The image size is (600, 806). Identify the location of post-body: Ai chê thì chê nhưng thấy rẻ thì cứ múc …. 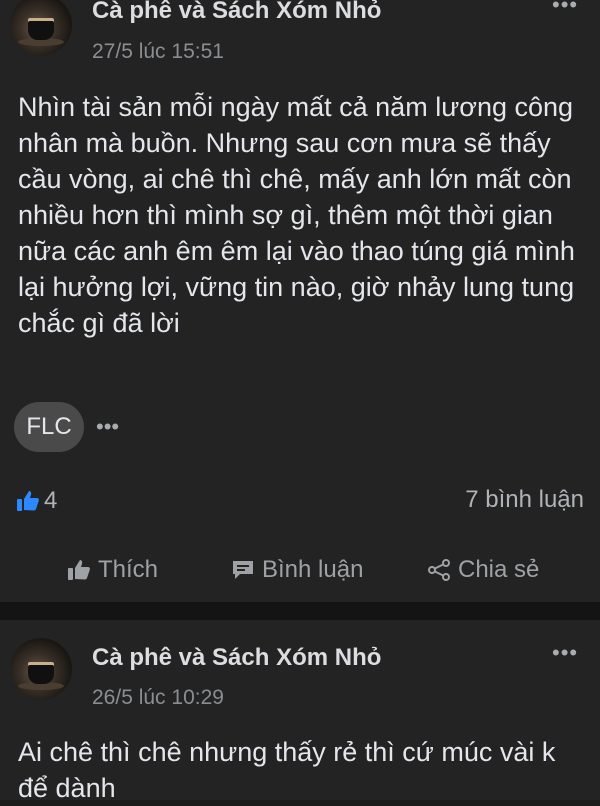
(287, 770).